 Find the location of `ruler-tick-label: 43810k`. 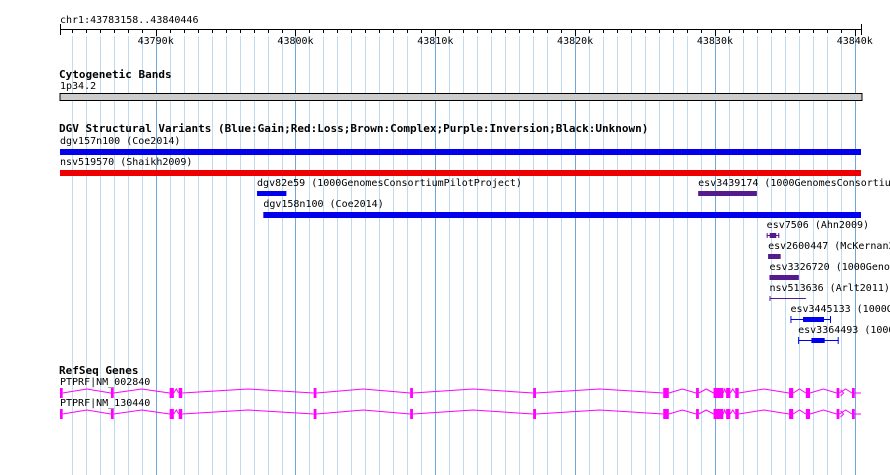

ruler-tick-label: 43810k is located at coordinates (435, 41).